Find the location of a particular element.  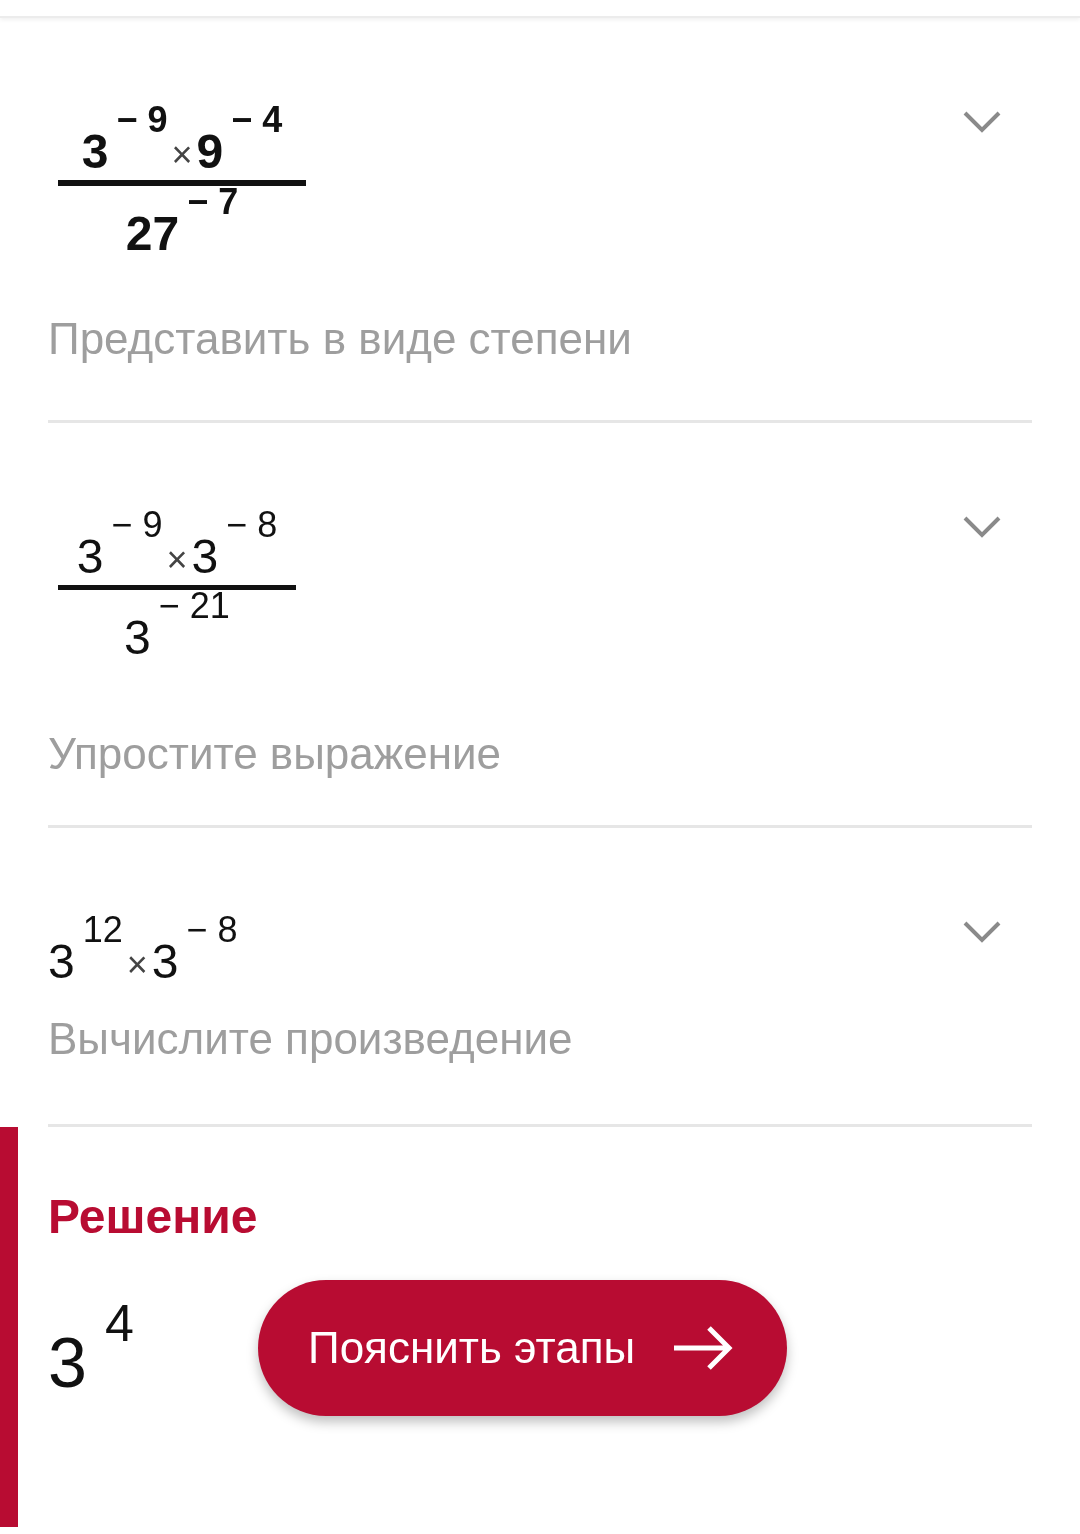

exponent: − 7 is located at coordinates (213, 202).